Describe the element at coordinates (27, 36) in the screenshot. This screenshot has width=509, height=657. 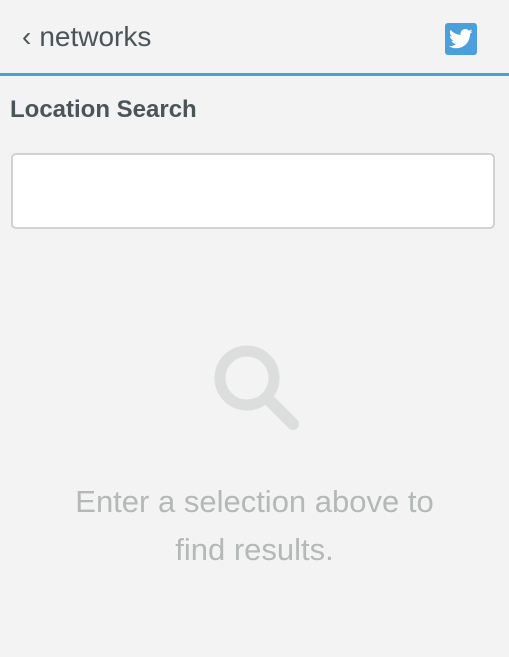
I see `chevron-left-icon: ‹` at that location.